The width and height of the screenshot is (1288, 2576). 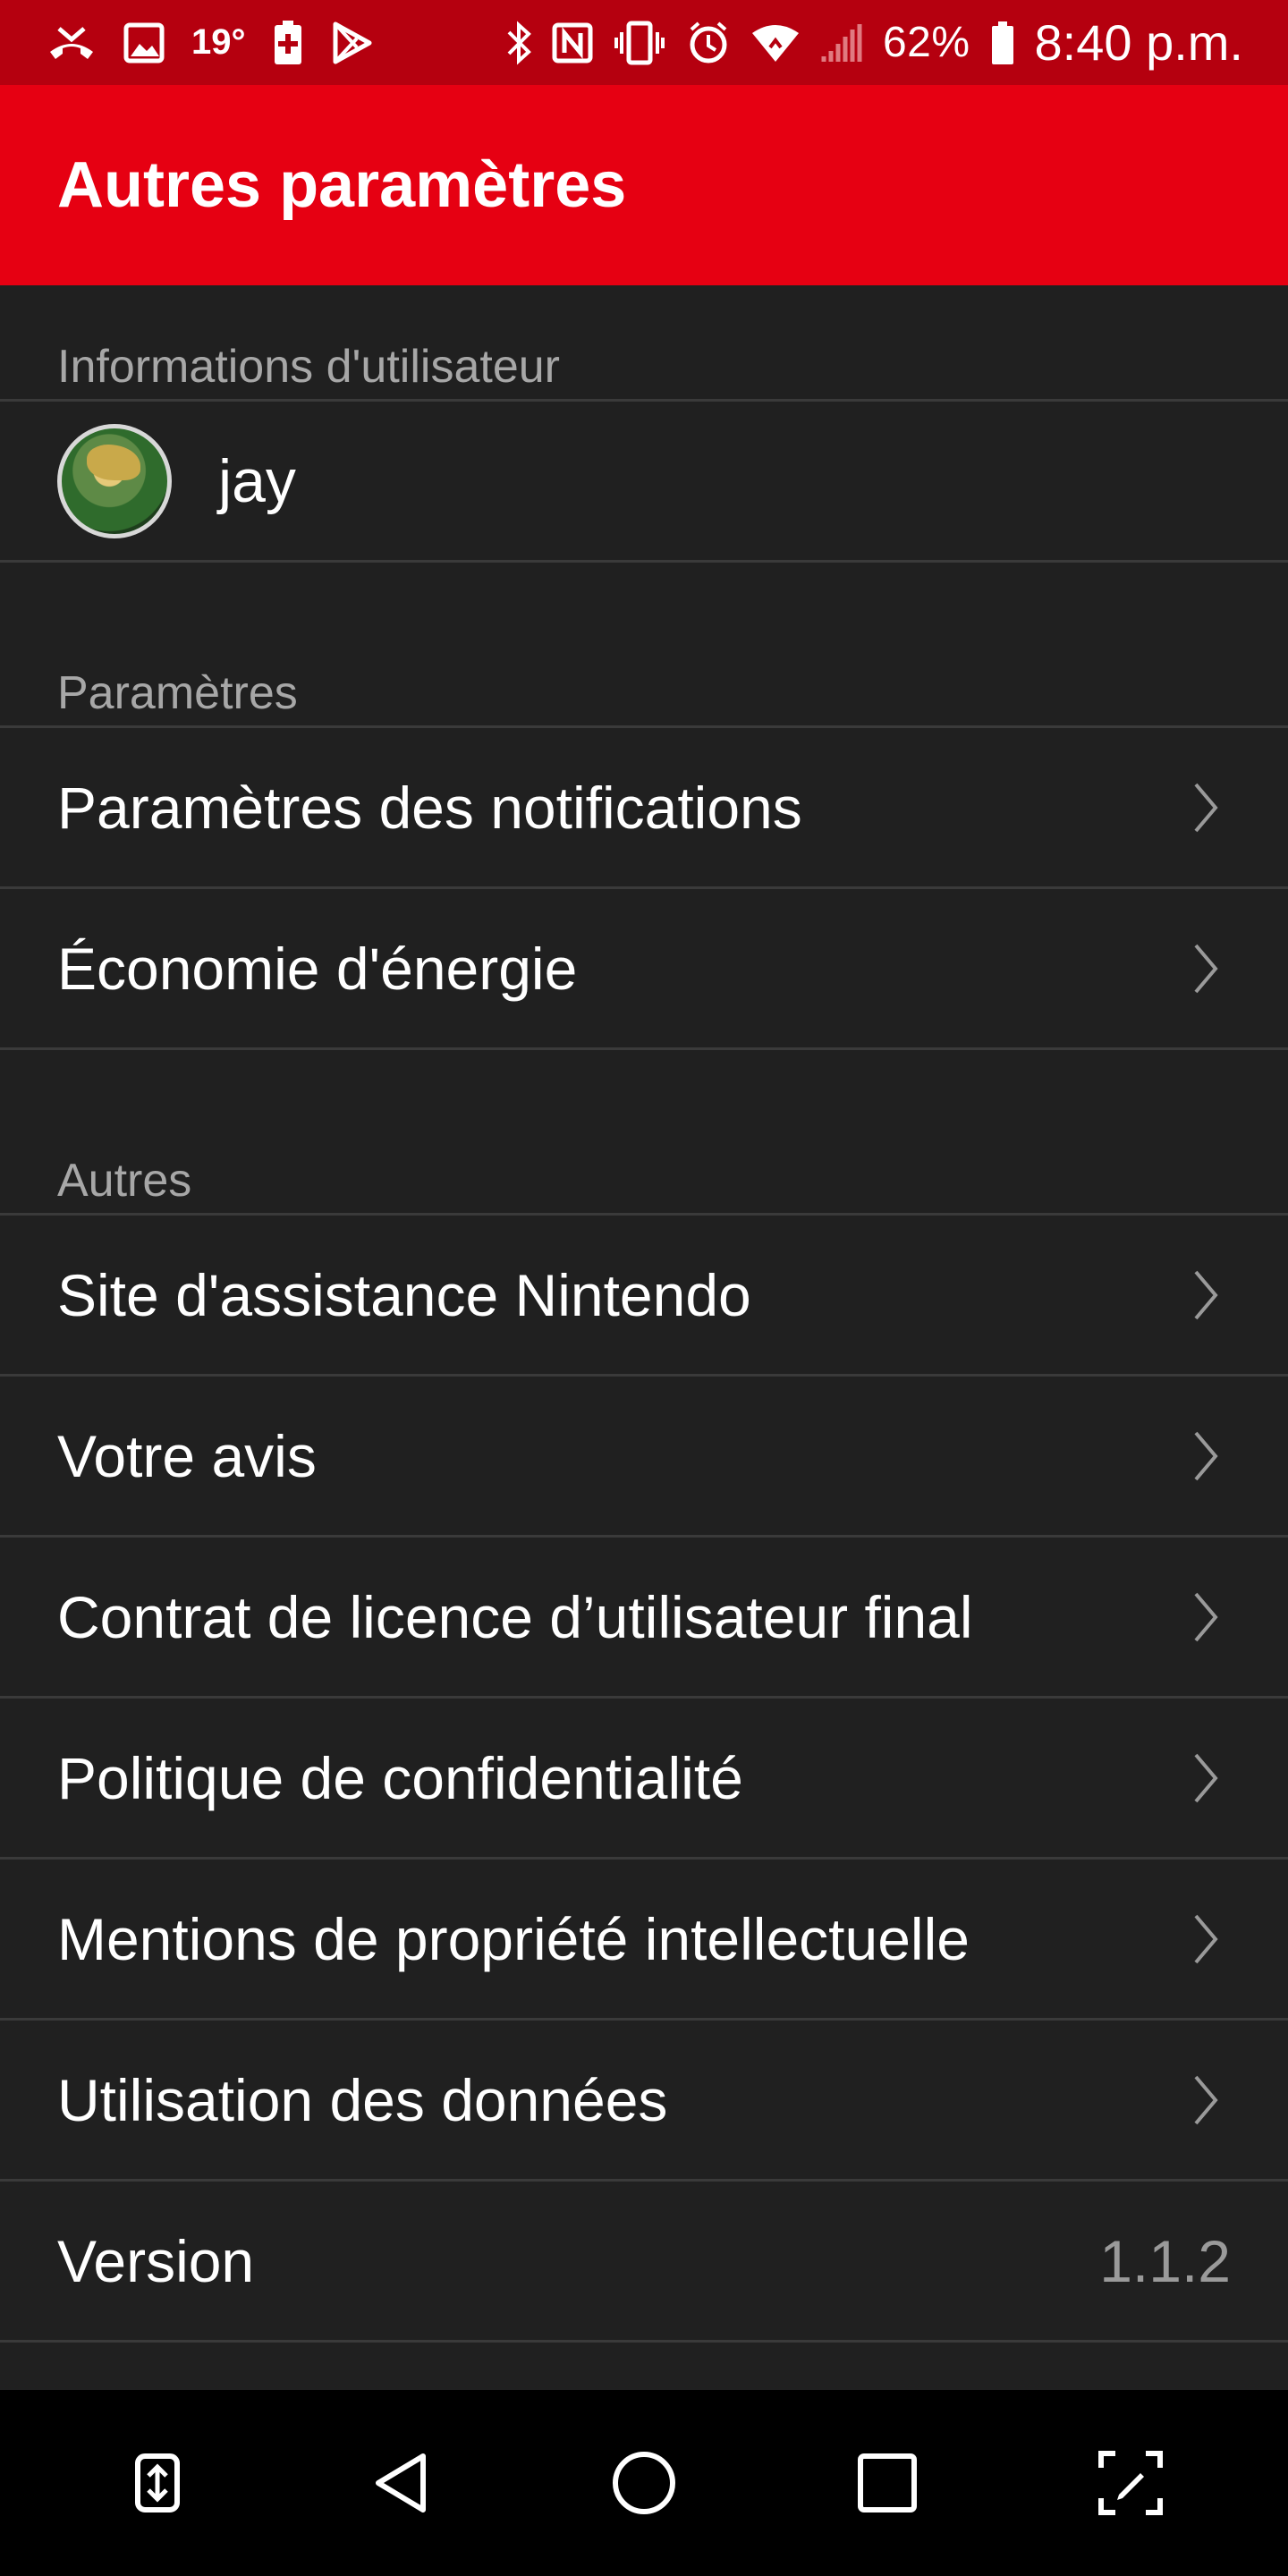 What do you see at coordinates (708, 43) in the screenshot?
I see `alarm-icon` at bounding box center [708, 43].